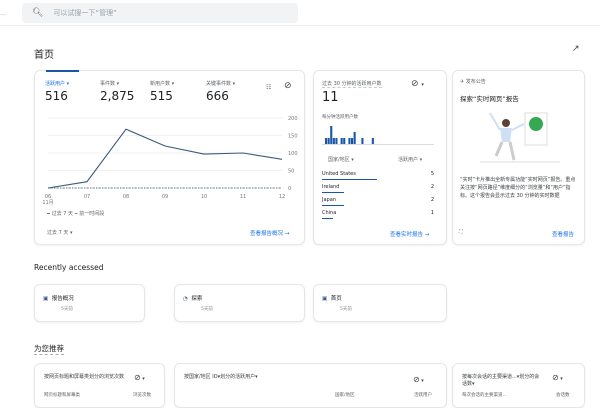  I want to click on recent-item-overview: ▣ 报告概况5天前, so click(89, 303).